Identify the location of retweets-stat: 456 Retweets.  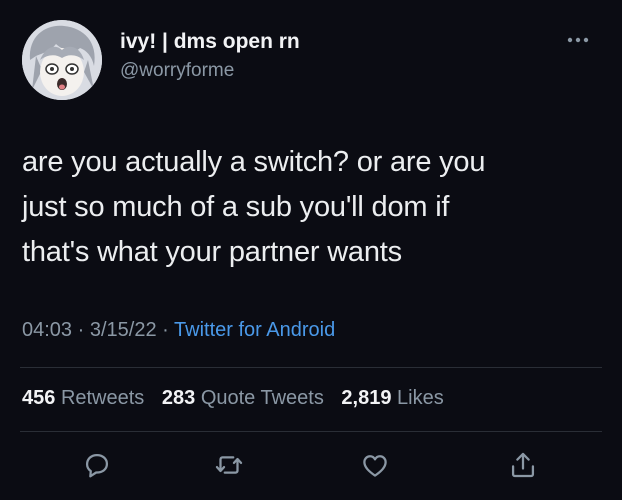
(86, 398).